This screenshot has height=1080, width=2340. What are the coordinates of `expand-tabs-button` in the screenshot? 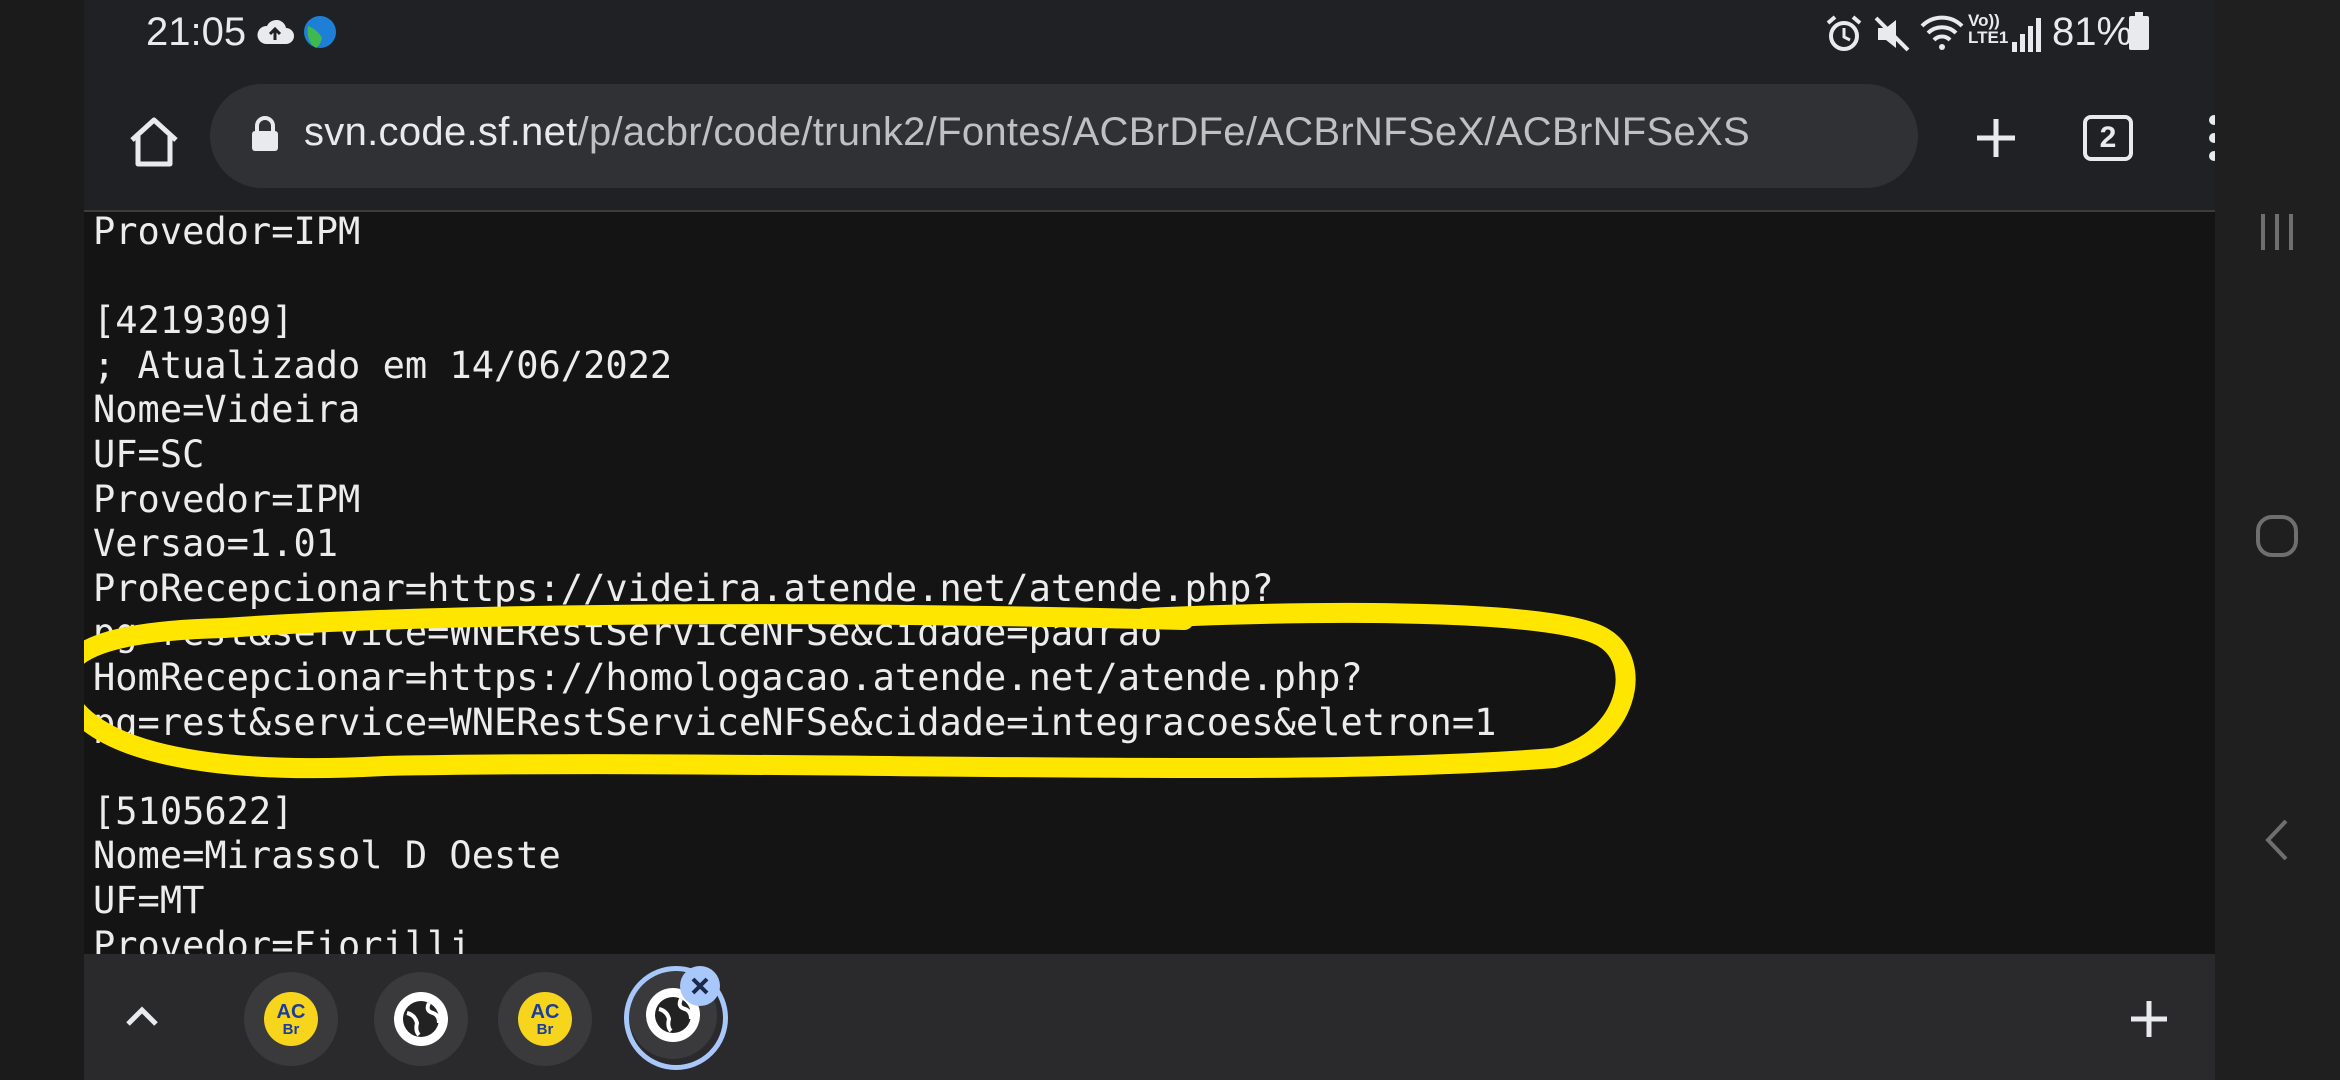 It's located at (142, 1016).